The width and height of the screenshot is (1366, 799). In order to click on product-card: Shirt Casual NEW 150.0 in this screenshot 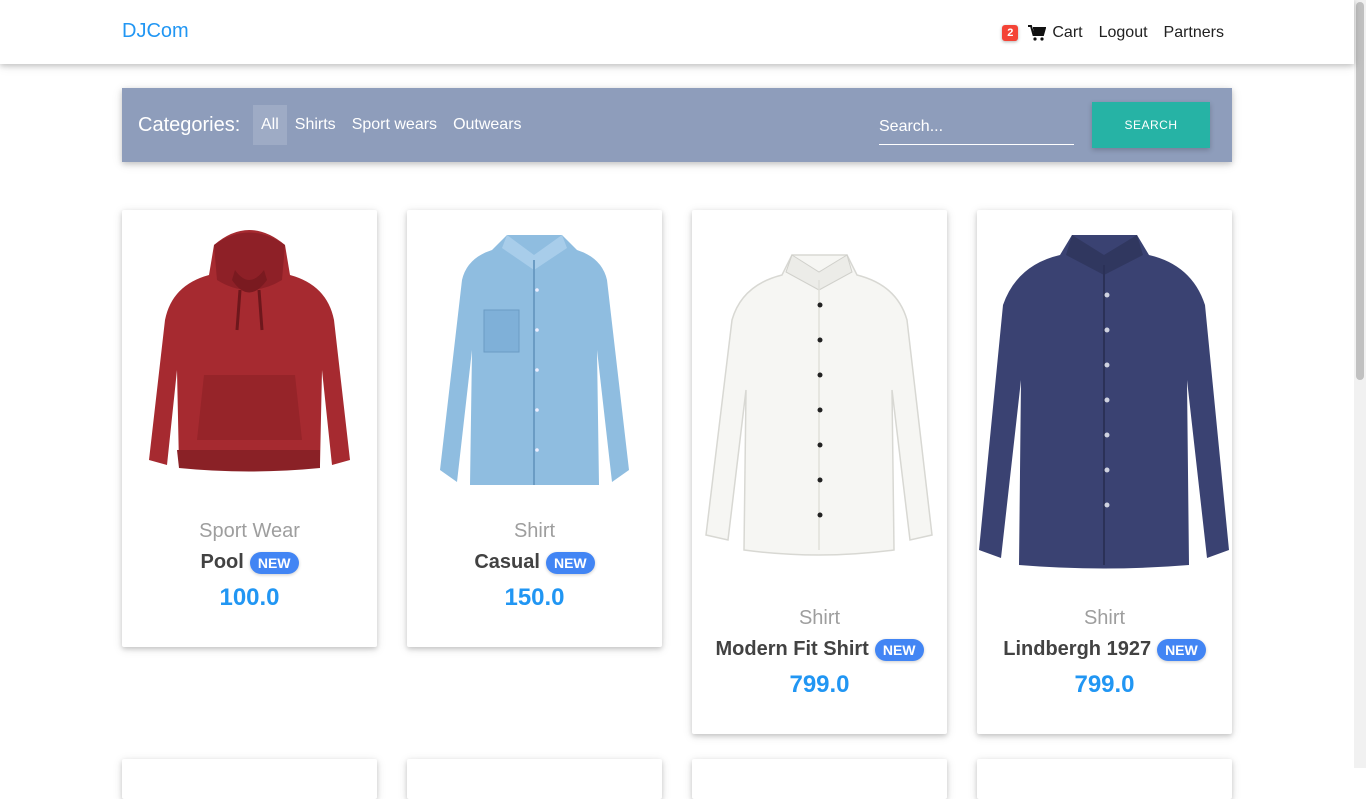, I will do `click(534, 428)`.